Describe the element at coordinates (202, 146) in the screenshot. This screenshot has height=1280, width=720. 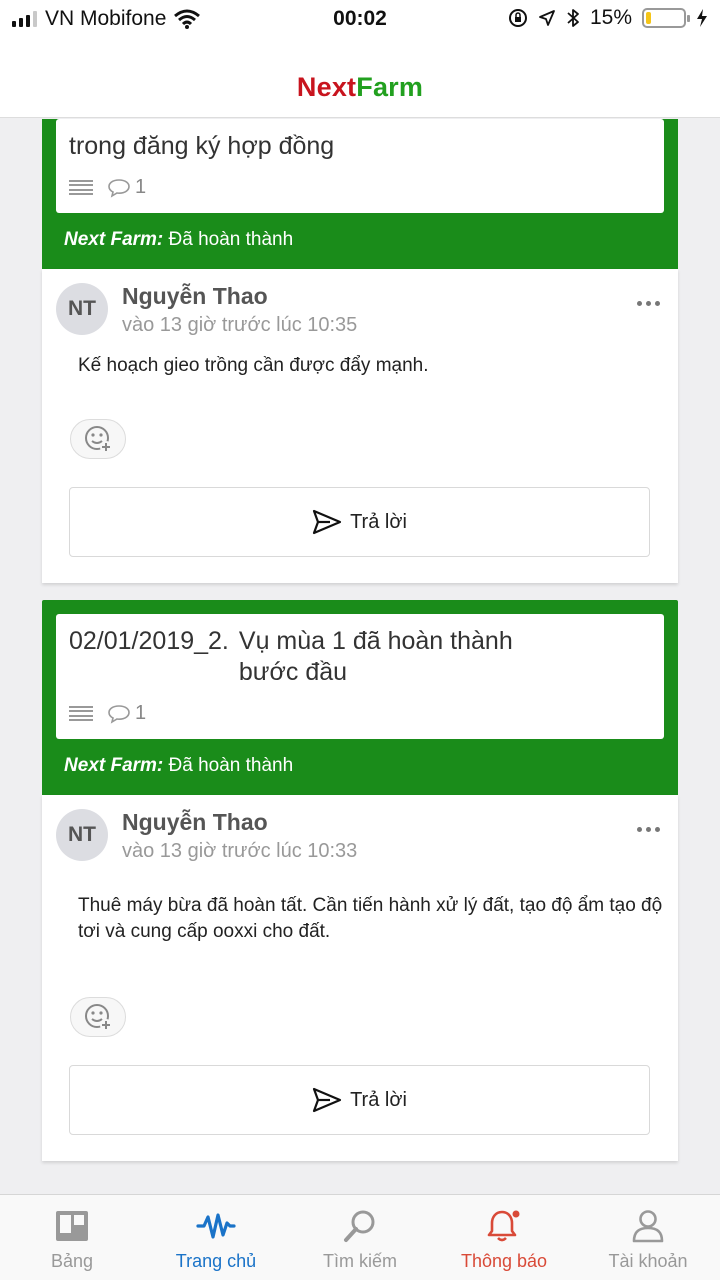
I see `task-title: trong đăng ký hợp đồng` at that location.